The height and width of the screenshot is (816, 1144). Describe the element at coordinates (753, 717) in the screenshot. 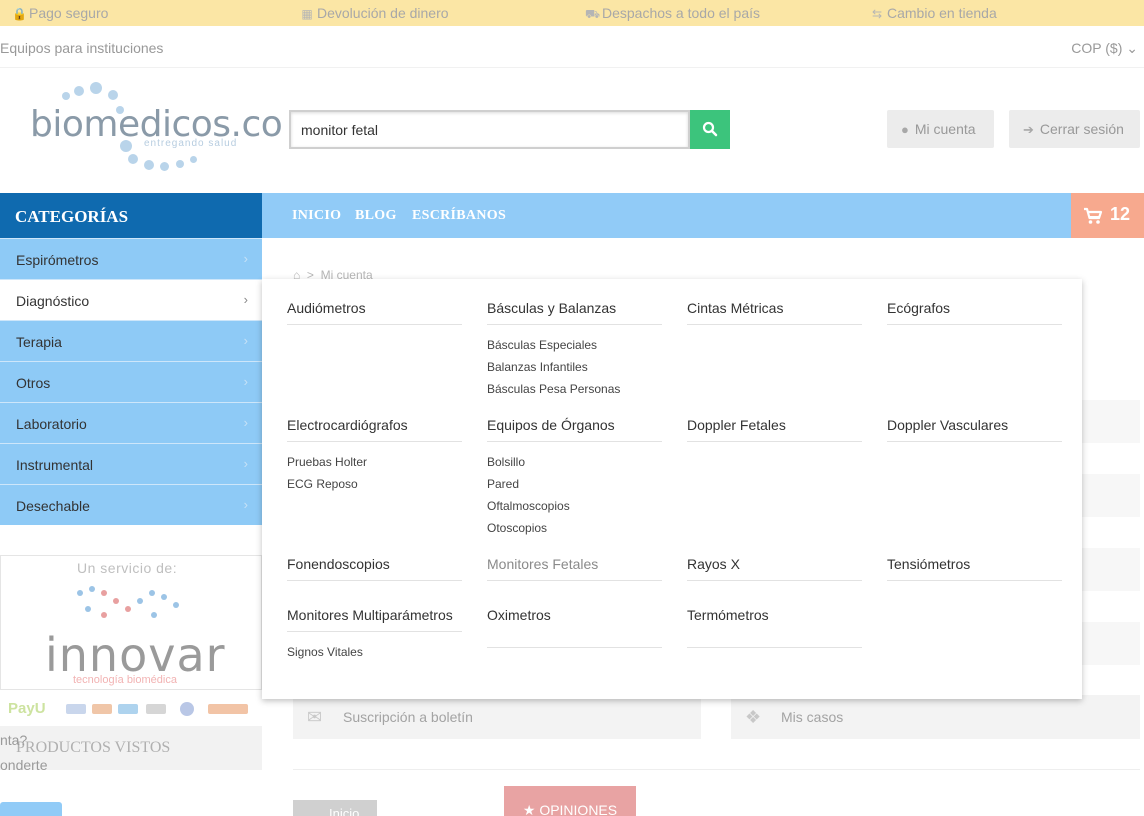

I see `tag-icon: ❖` at that location.